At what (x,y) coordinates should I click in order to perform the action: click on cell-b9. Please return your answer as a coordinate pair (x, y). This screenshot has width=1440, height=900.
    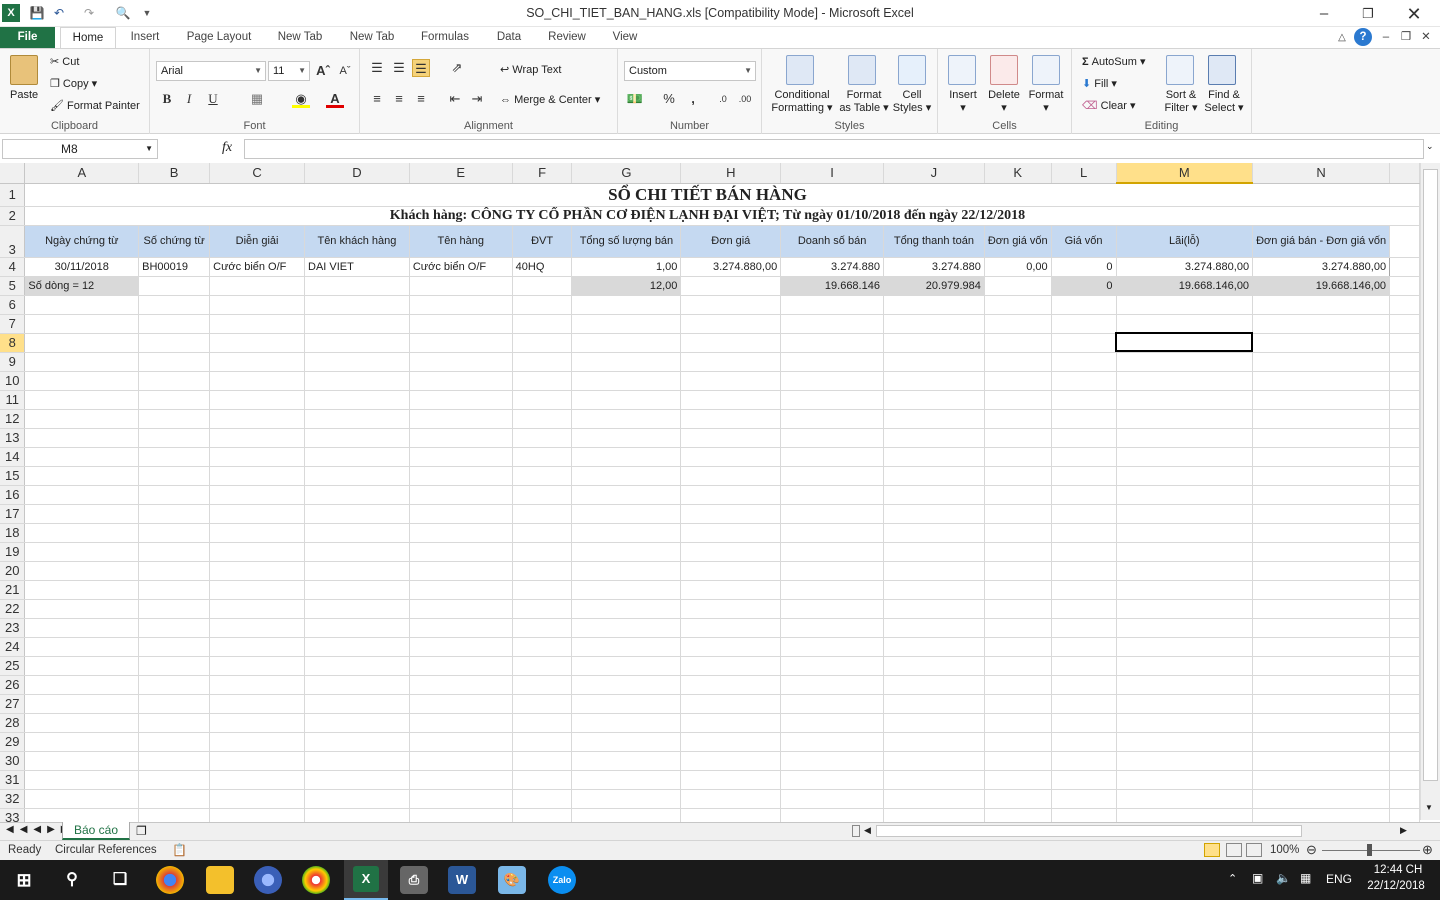
    Looking at the image, I should click on (174, 362).